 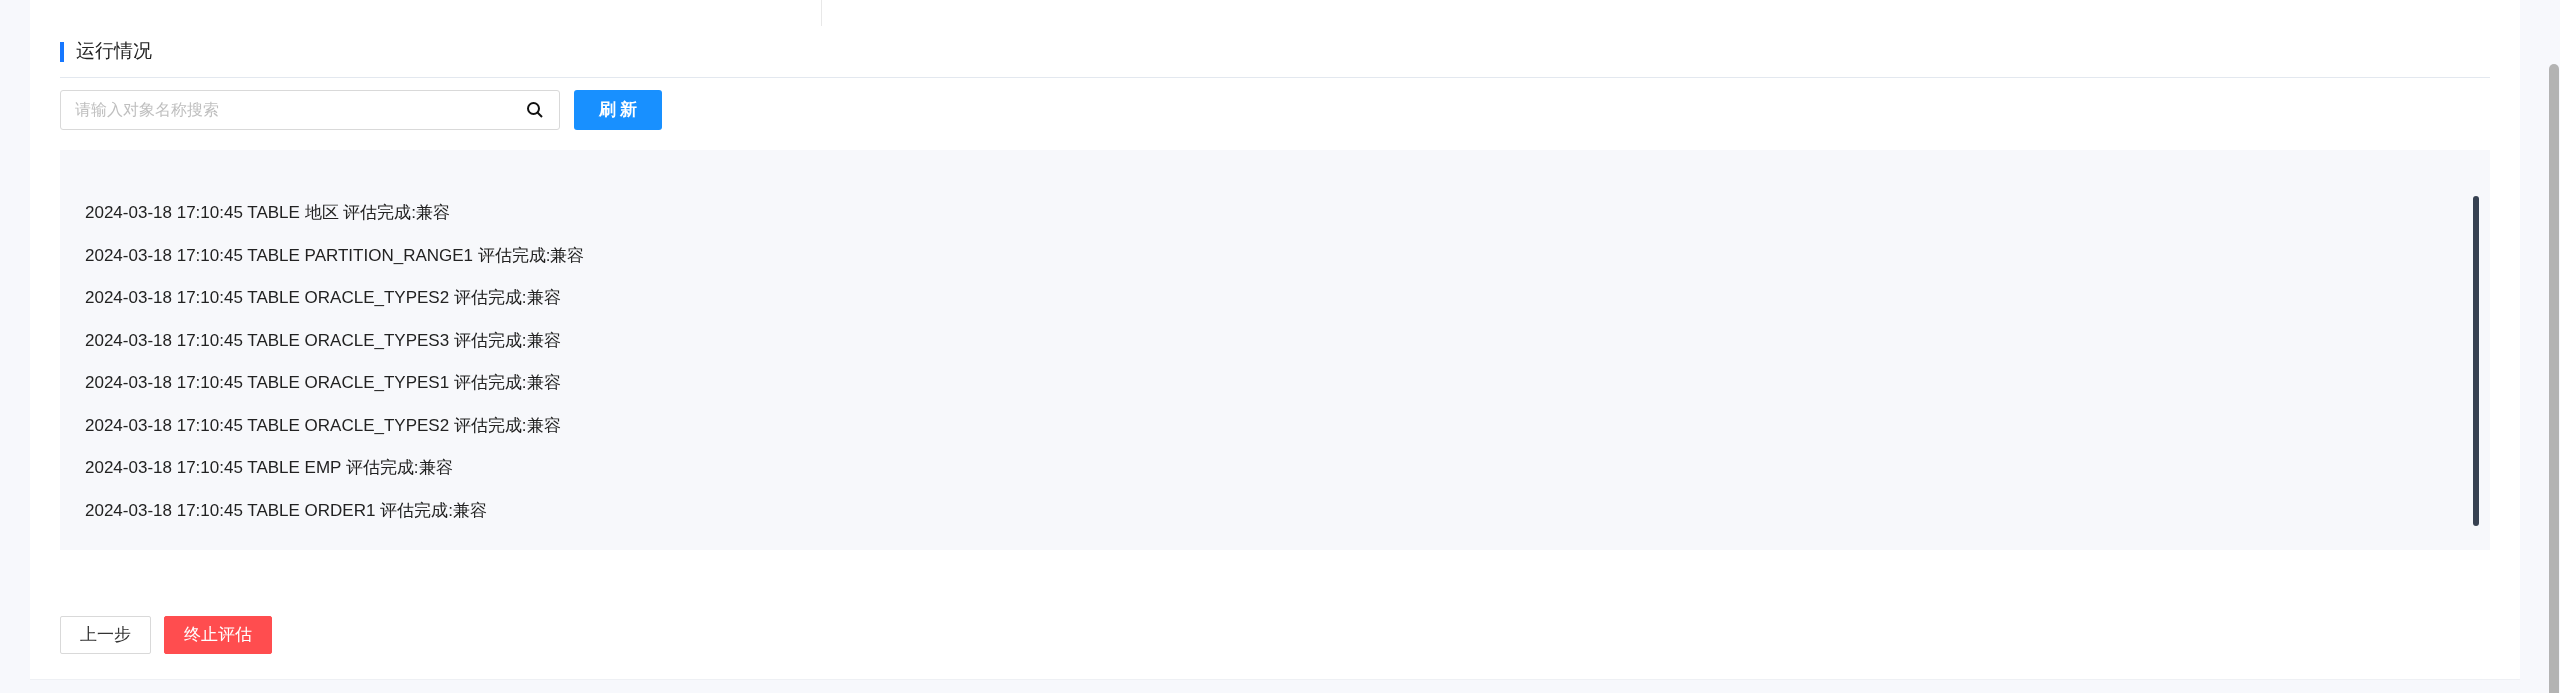 What do you see at coordinates (2554, 378) in the screenshot?
I see `page-scrollbar-thumb` at bounding box center [2554, 378].